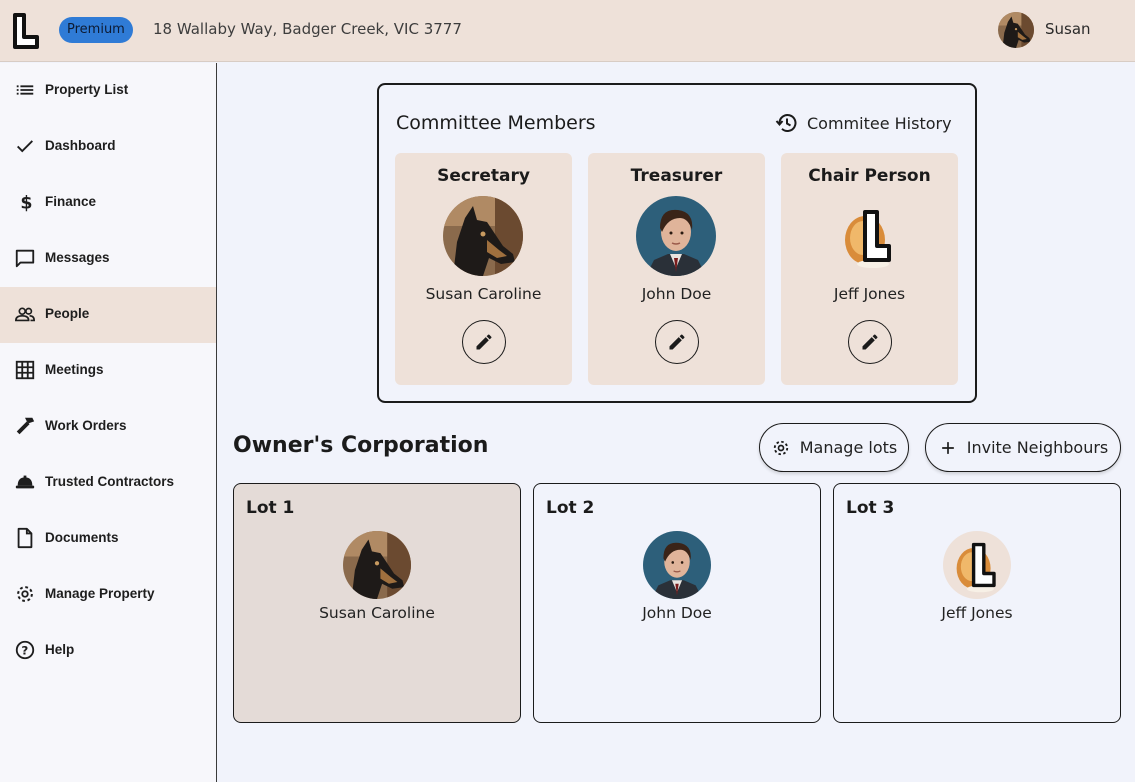 The height and width of the screenshot is (782, 1135). Describe the element at coordinates (879, 123) in the screenshot. I see `committee-history-label: Commitee History` at that location.